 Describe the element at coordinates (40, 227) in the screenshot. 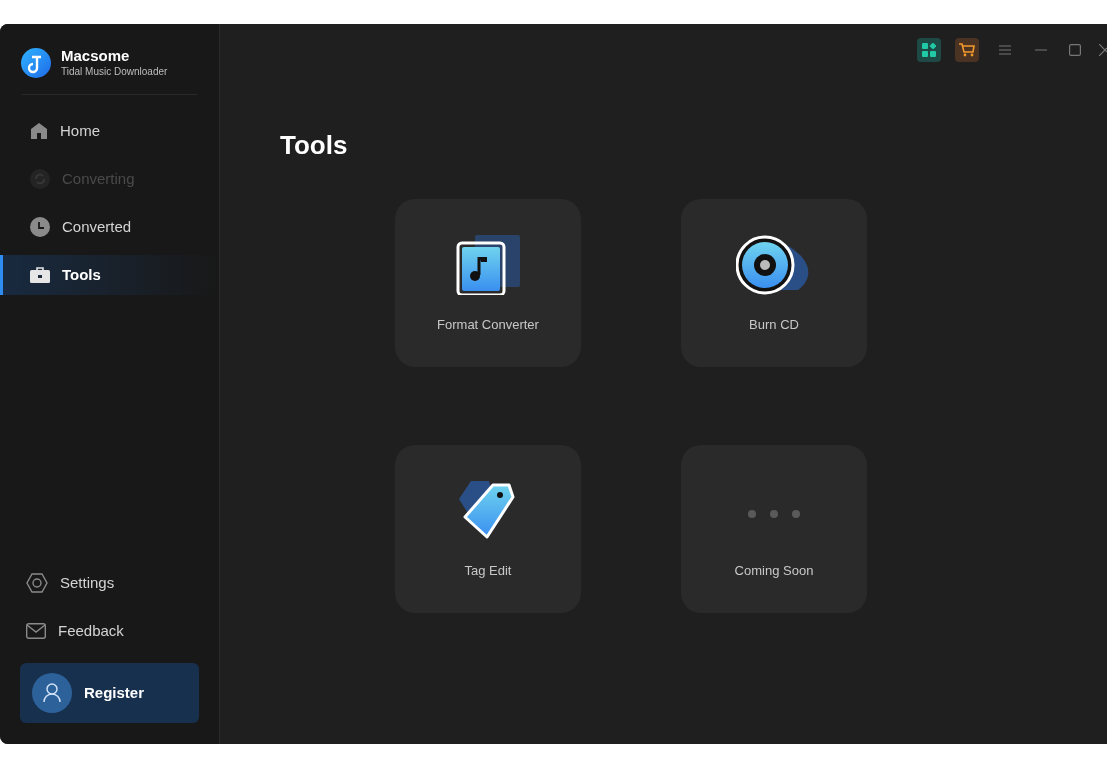

I see `clock-icon` at that location.